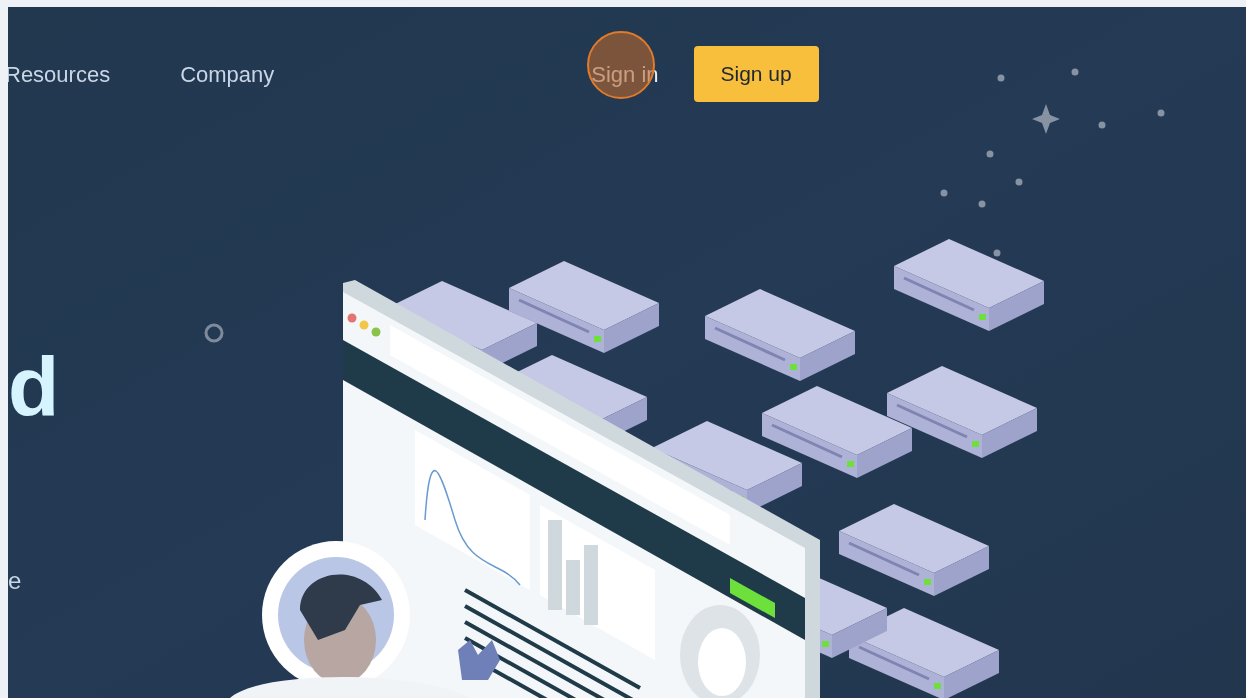 The height and width of the screenshot is (698, 1246). I want to click on hero-text: e, so click(15, 581).